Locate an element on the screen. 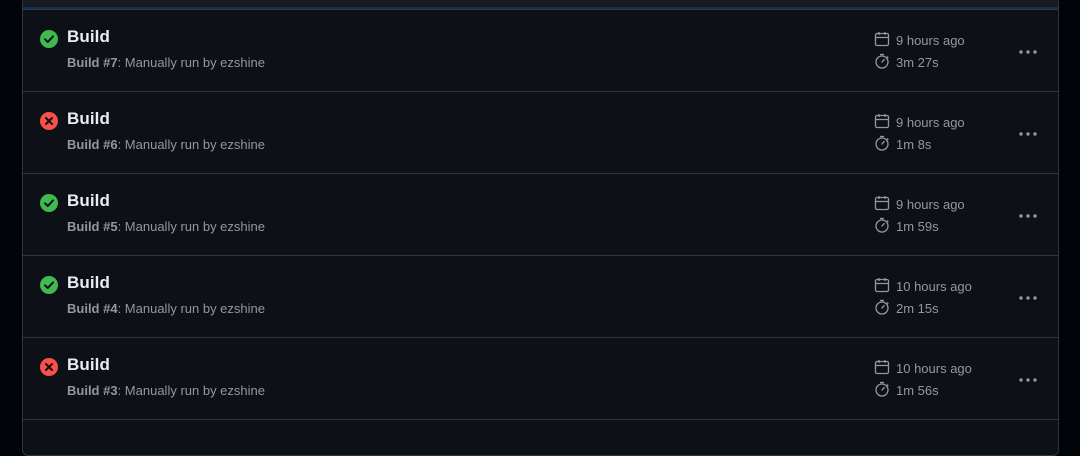  run-description: Build #3: Manually run by ezshine is located at coordinates (166, 390).